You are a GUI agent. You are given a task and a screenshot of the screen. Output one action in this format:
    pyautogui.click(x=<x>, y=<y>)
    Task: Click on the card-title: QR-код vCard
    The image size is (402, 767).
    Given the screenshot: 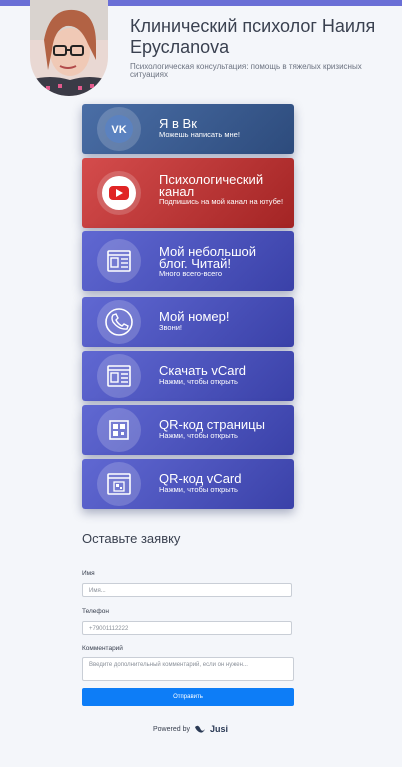 What is the action you would take?
    pyautogui.click(x=200, y=478)
    